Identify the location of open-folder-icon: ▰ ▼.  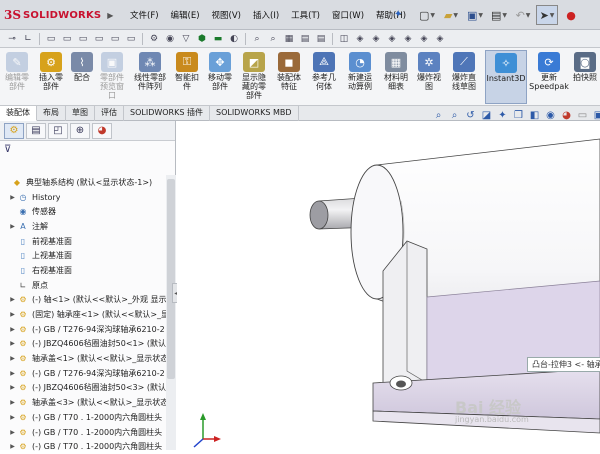
(451, 15).